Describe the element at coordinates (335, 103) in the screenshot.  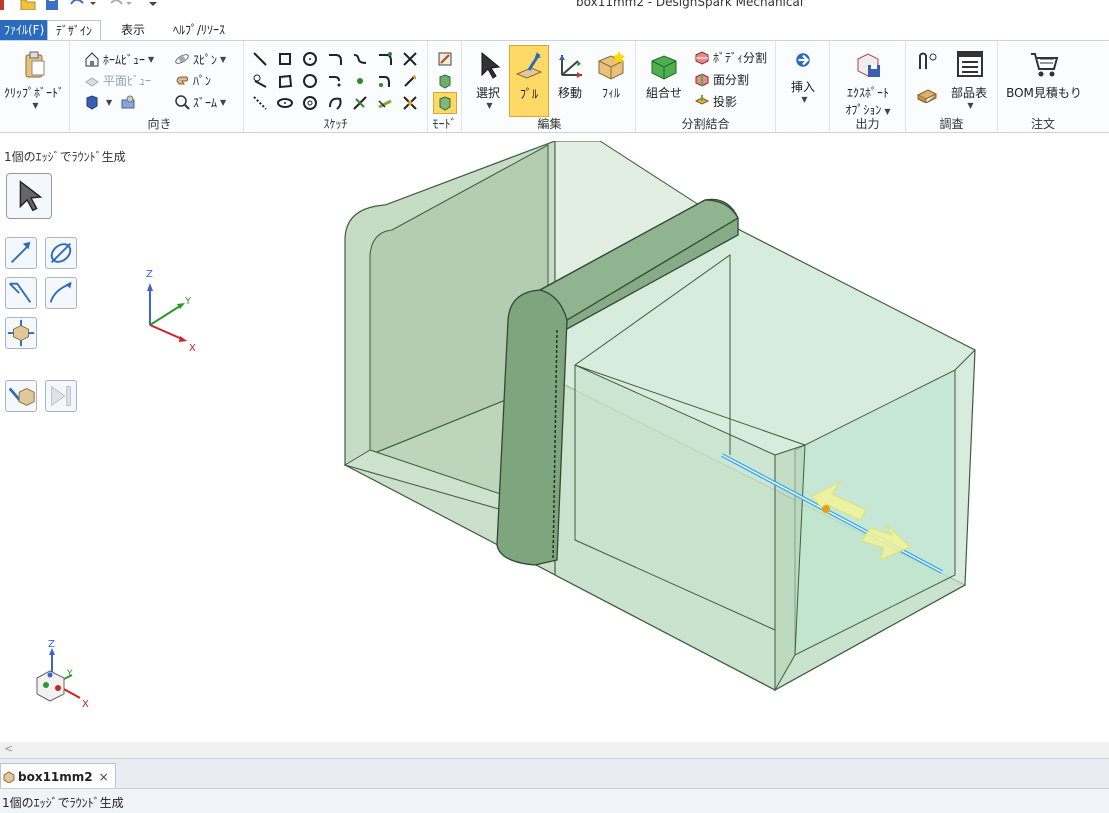
I see `three-point-arc-icon` at that location.